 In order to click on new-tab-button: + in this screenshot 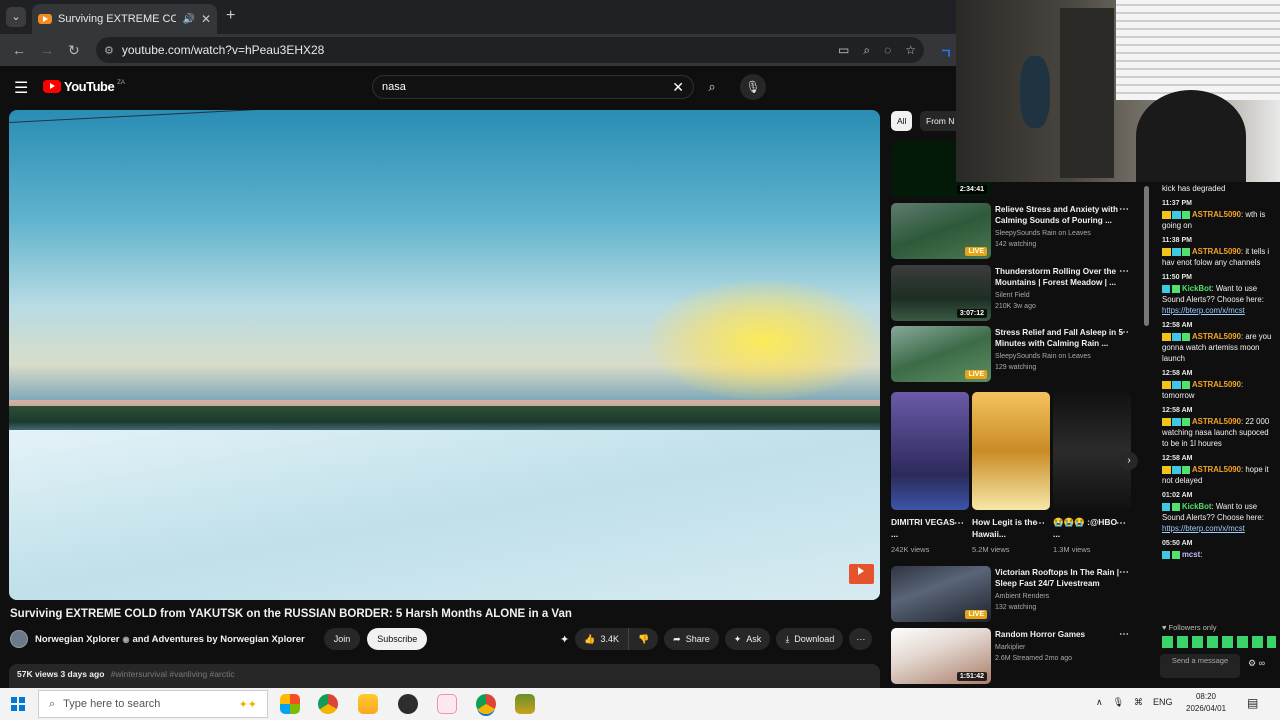, I will do `click(230, 16)`.